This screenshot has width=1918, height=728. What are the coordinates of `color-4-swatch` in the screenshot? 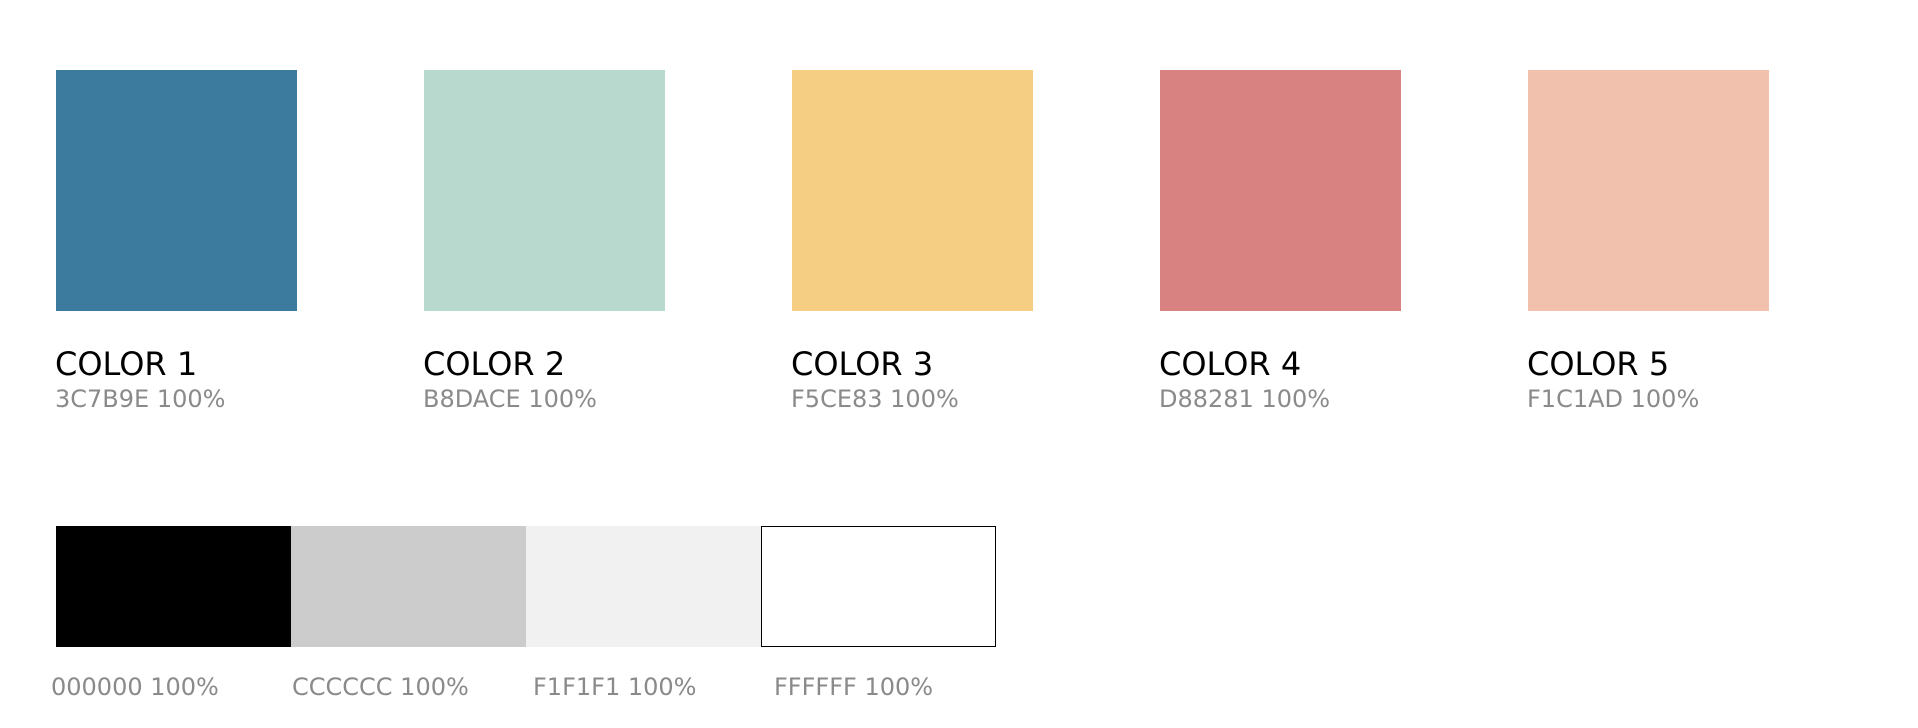 It's located at (1280, 190).